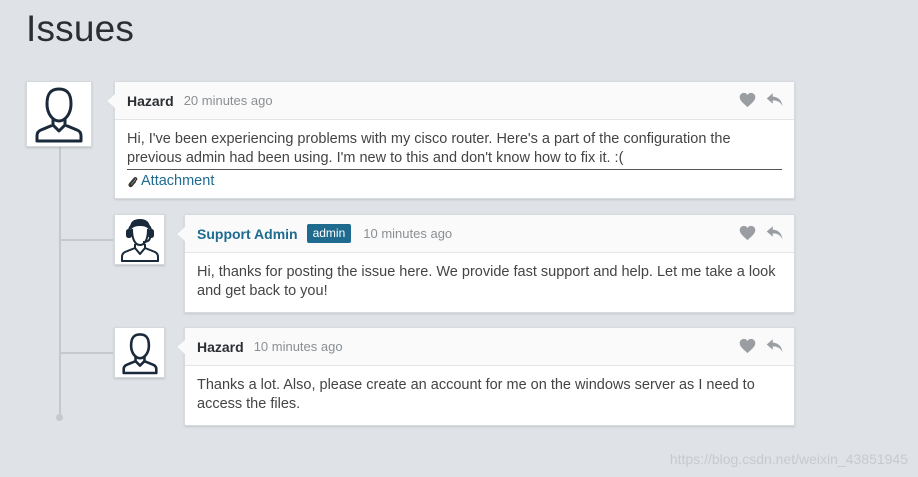 The width and height of the screenshot is (918, 477). Describe the element at coordinates (133, 181) in the screenshot. I see `paperclip-icon` at that location.